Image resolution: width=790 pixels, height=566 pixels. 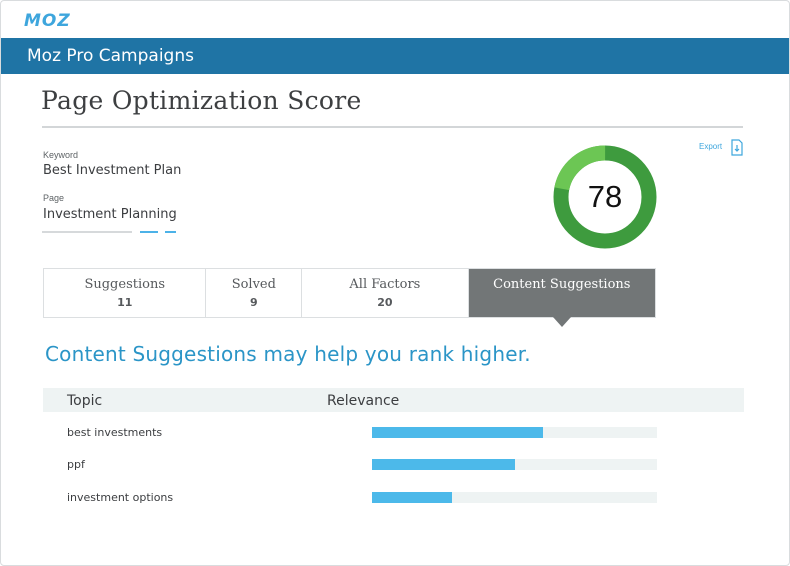 I want to click on header-title: Moz Pro Campaigns, so click(x=110, y=56).